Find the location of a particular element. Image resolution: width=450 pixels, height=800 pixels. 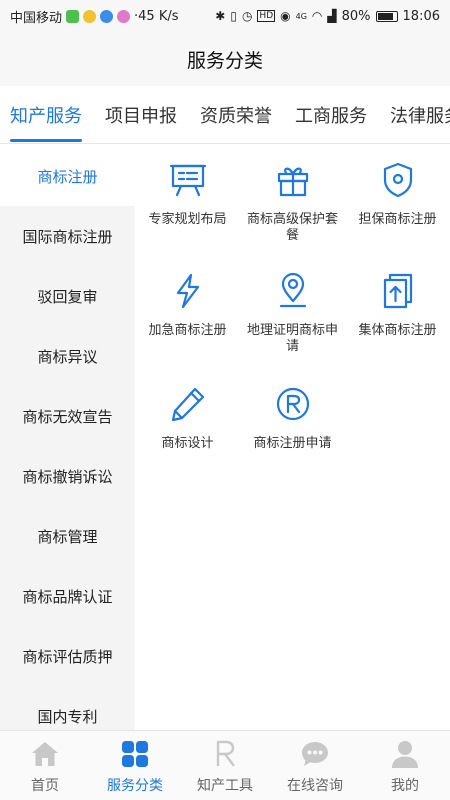

sidebar-item-invalidation: 商标无效宣告 is located at coordinates (67, 416).